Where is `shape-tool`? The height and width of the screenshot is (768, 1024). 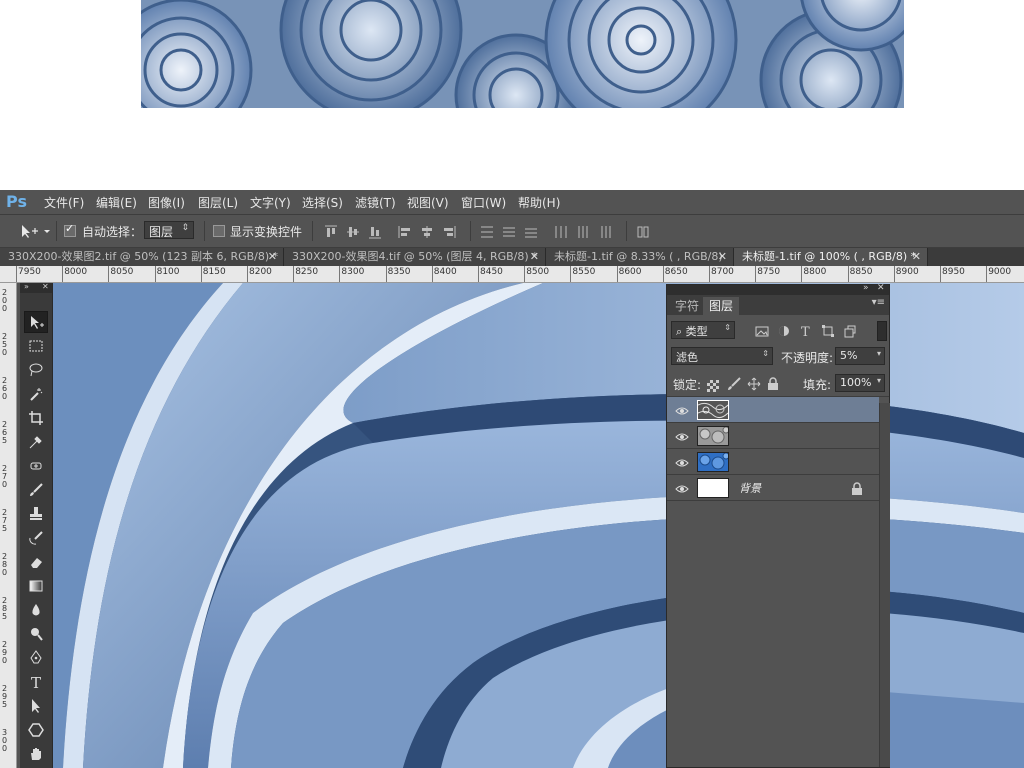 shape-tool is located at coordinates (36, 730).